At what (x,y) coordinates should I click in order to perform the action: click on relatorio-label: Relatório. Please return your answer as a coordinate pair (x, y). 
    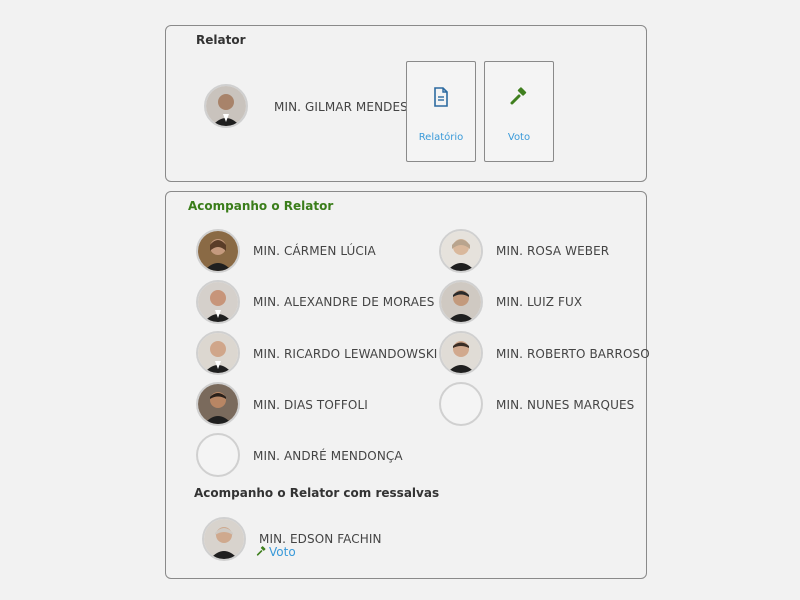
    Looking at the image, I should click on (441, 137).